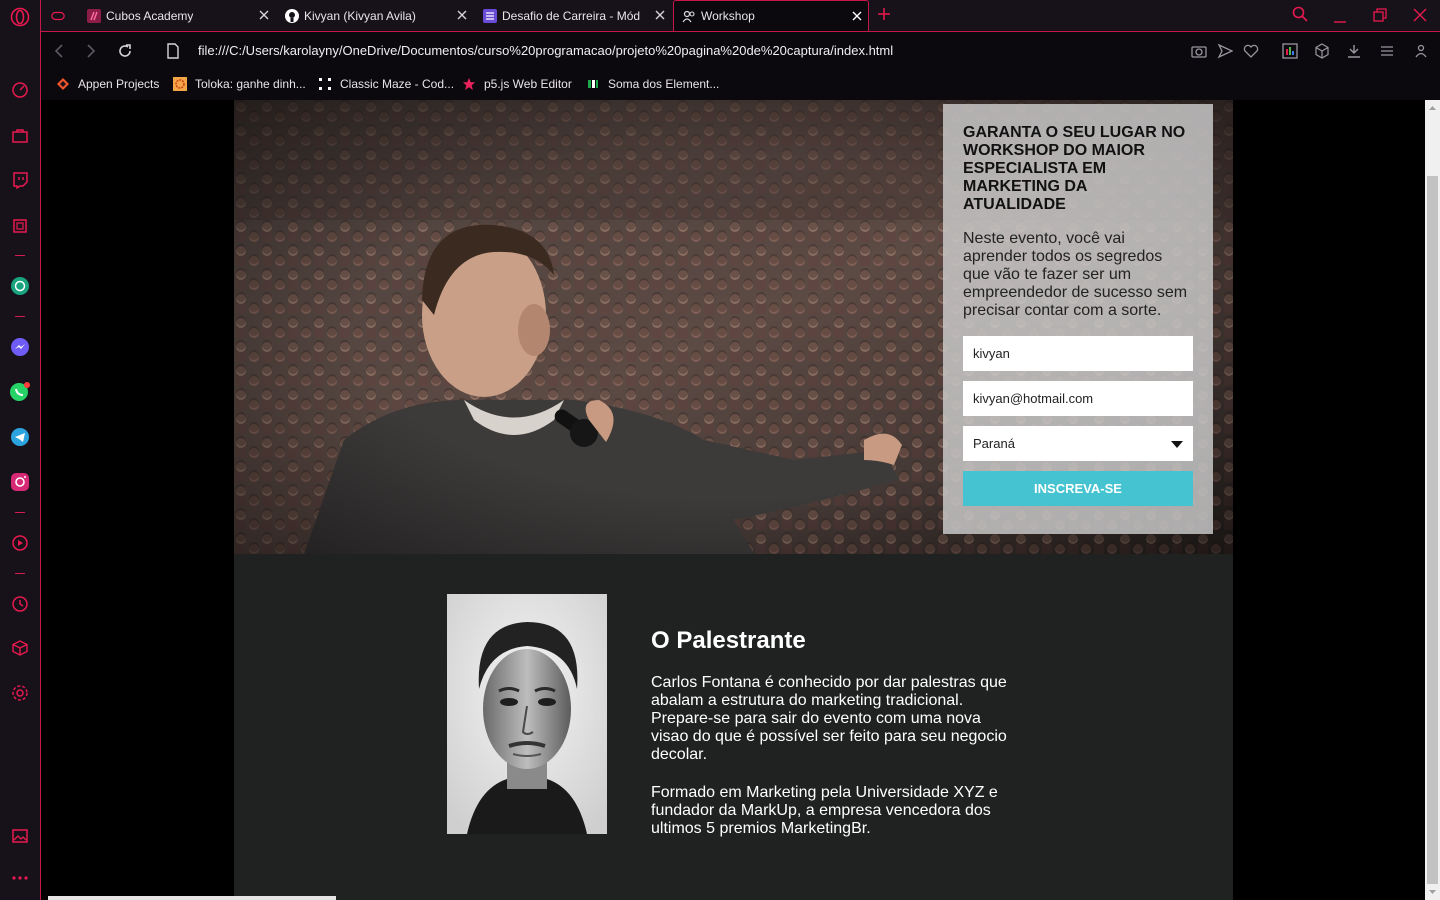 The image size is (1440, 900). I want to click on browser-sidebar, so click(20, 450).